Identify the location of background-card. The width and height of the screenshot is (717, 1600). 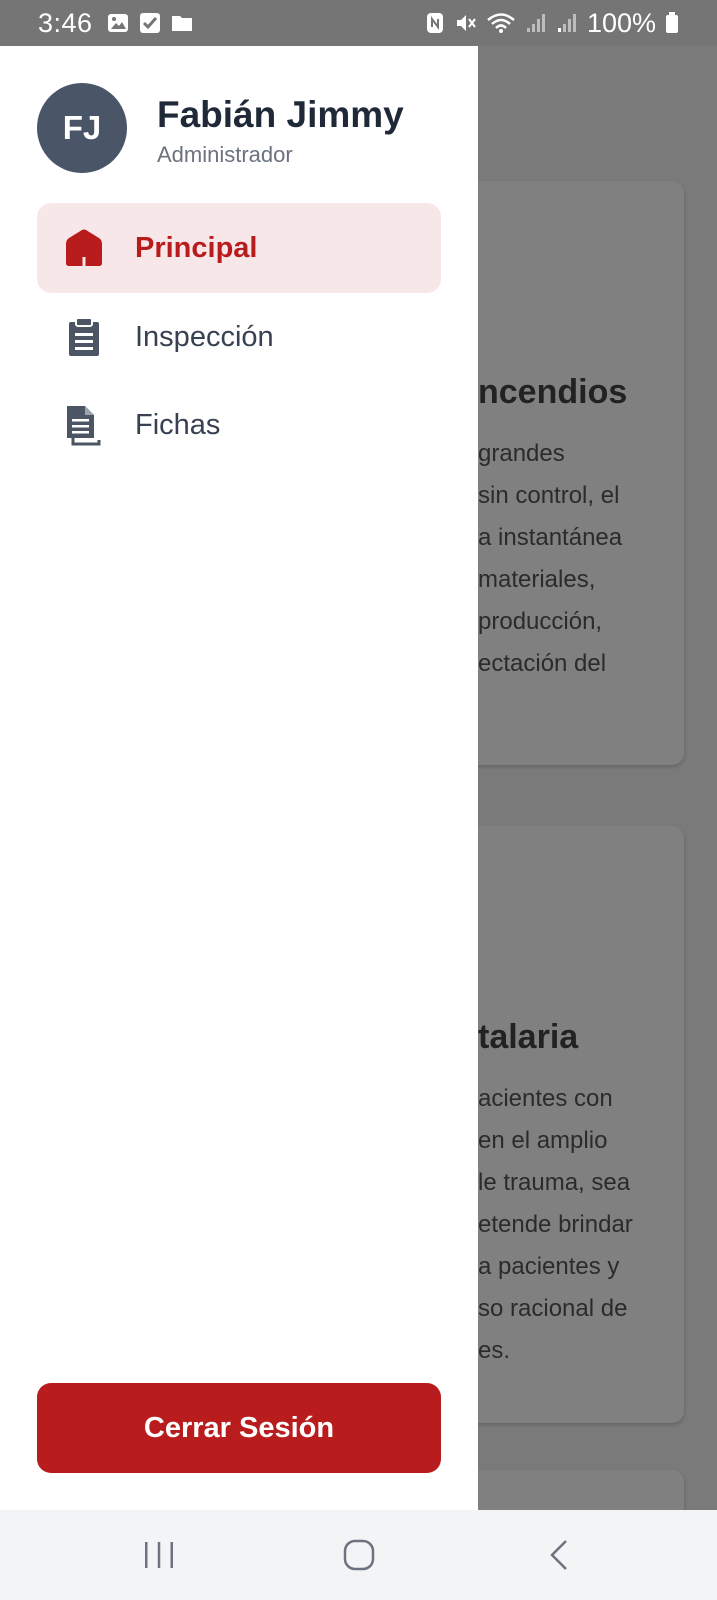
(581, 1490).